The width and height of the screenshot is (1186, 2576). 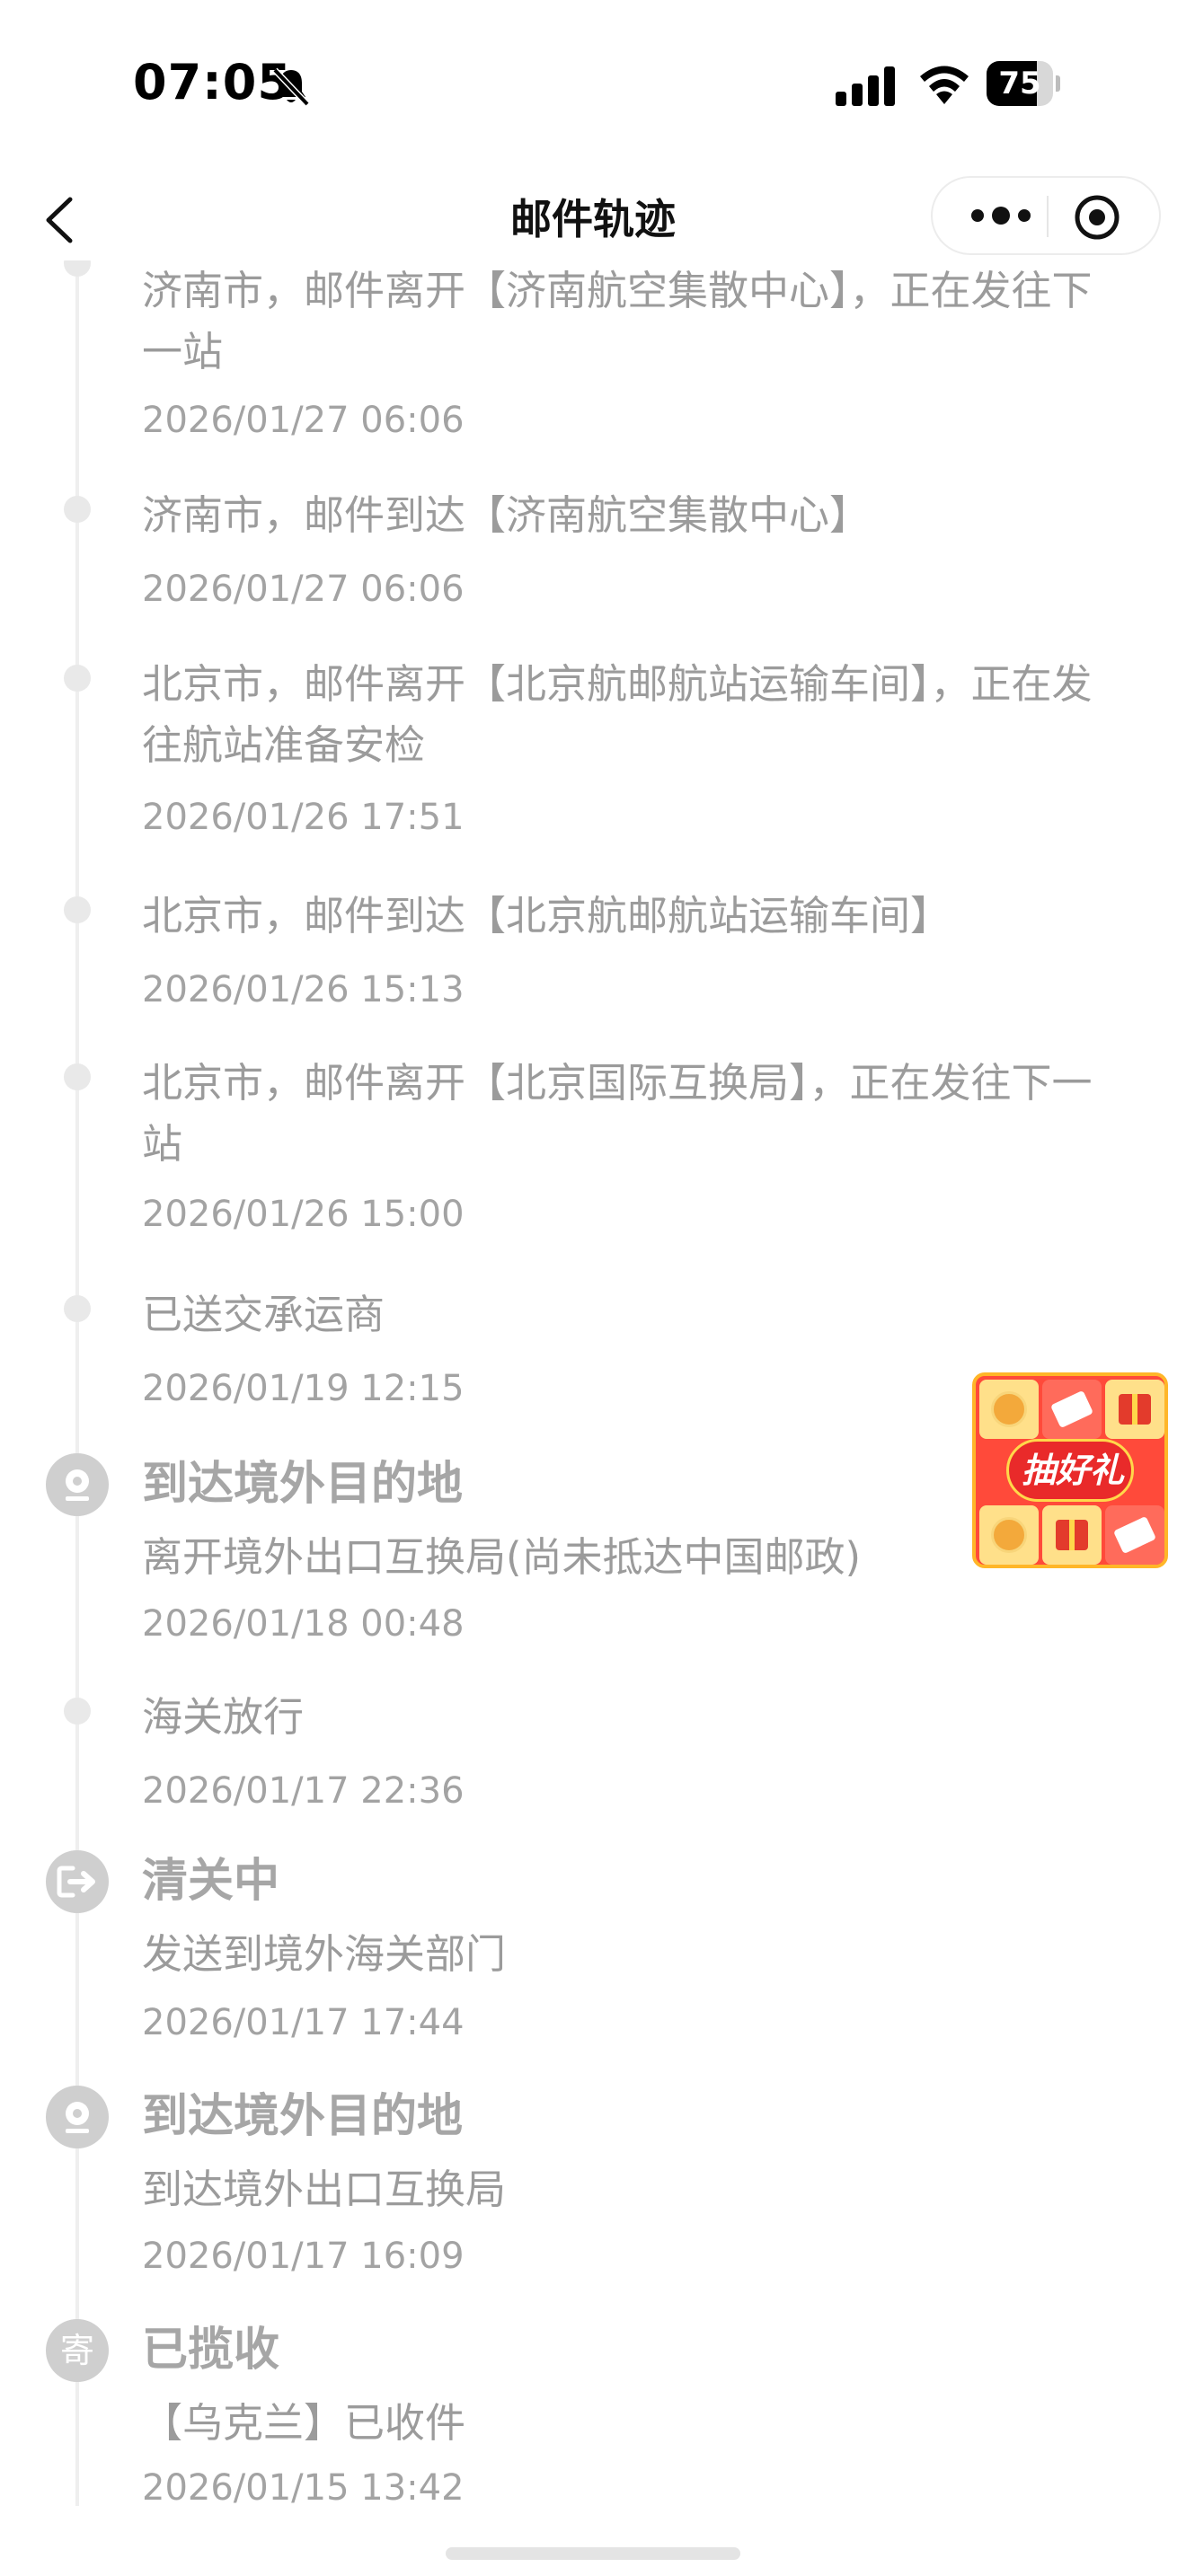 What do you see at coordinates (263, 1314) in the screenshot?
I see `timeline-text: 已送交承运商` at bounding box center [263, 1314].